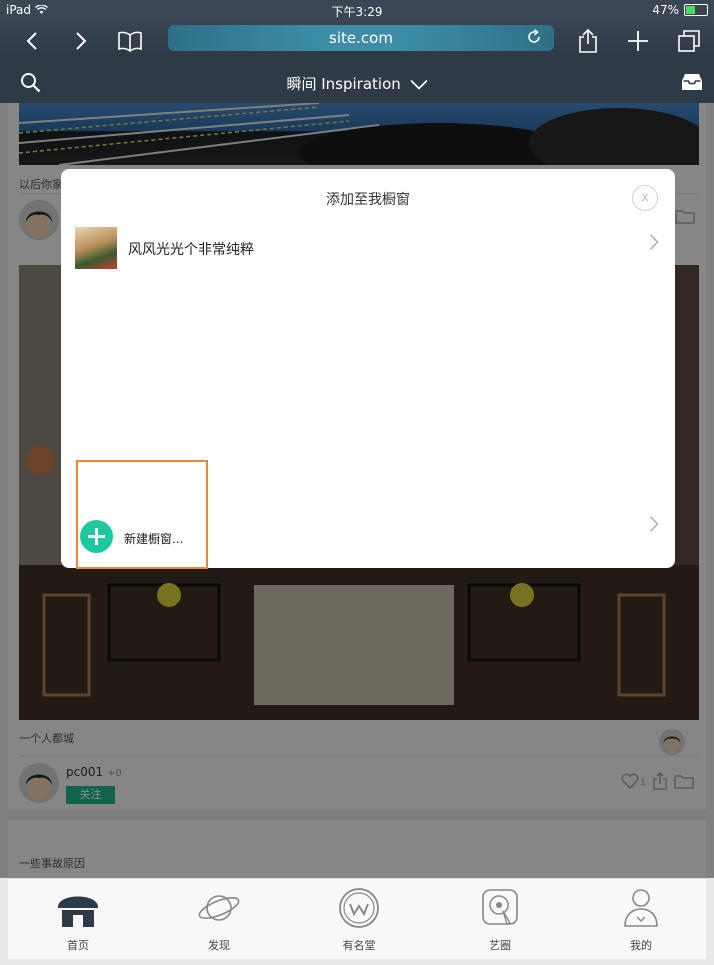  I want to click on status-time: 下午3:29, so click(357, 12).